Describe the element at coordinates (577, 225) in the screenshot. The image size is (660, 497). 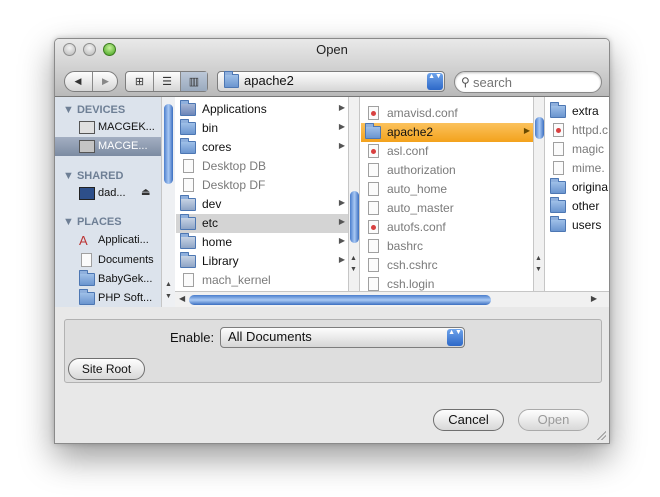
I see `list-item: users` at that location.